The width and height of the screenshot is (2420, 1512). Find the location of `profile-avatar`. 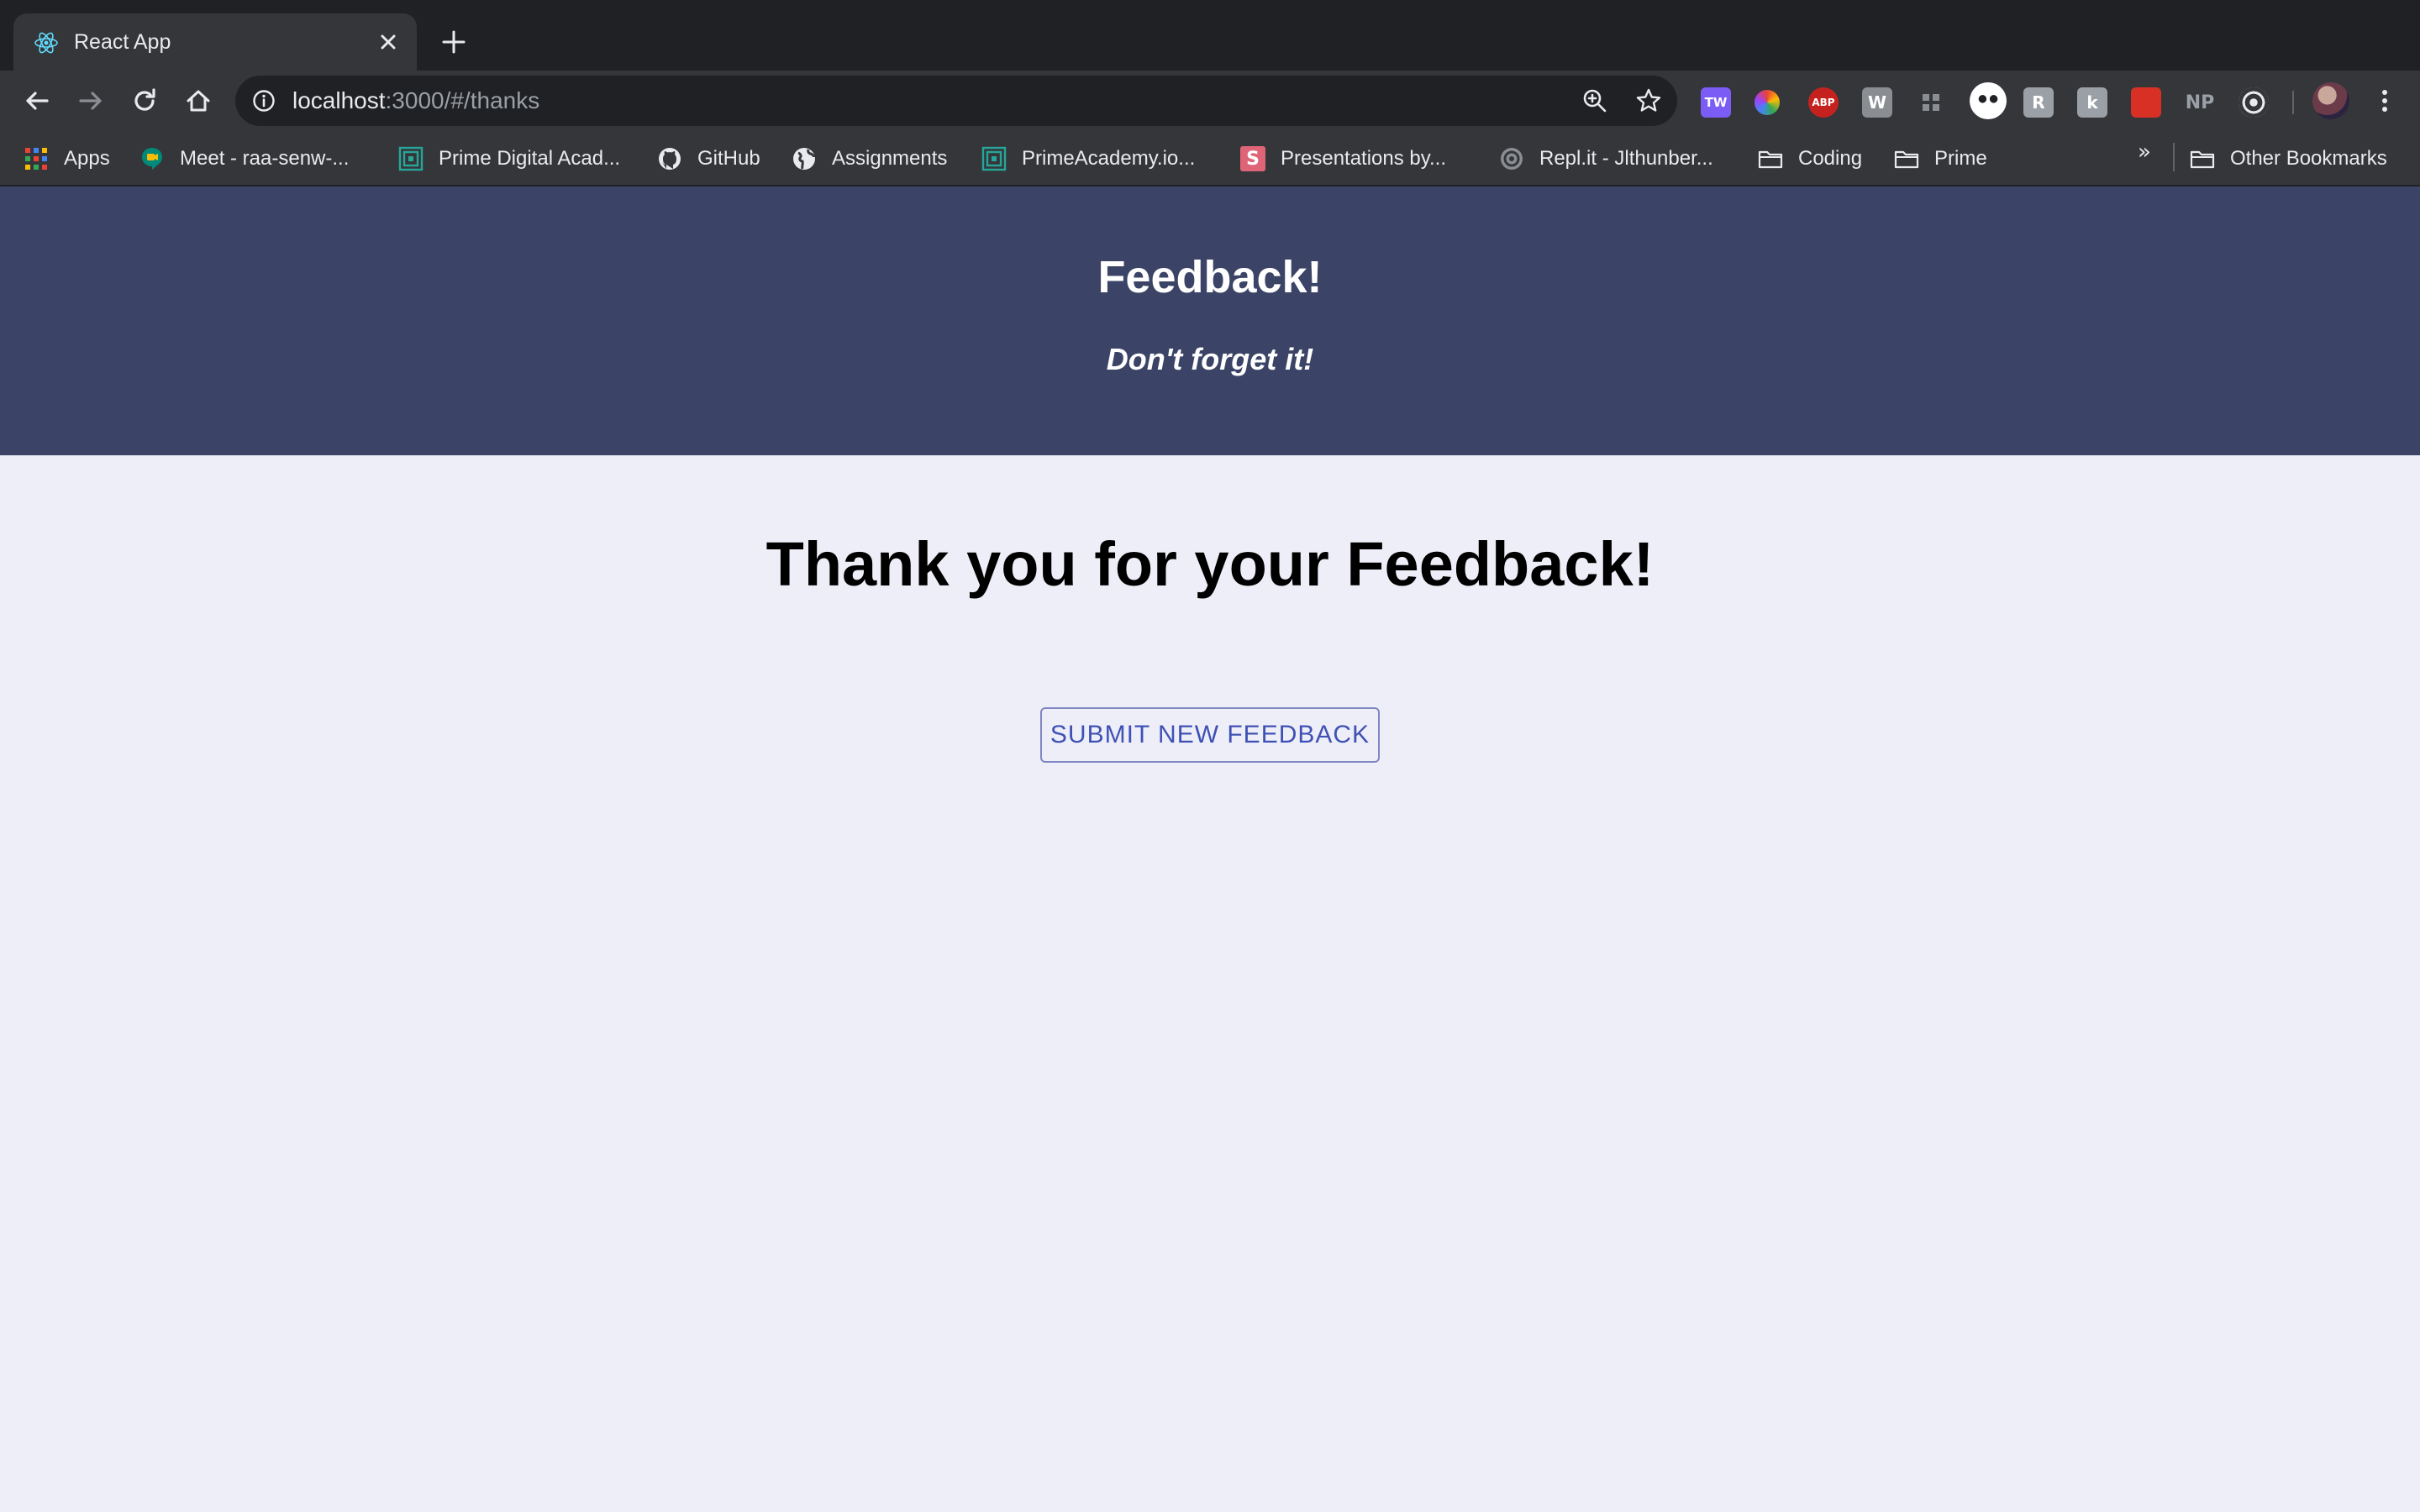

profile-avatar is located at coordinates (2330, 100).